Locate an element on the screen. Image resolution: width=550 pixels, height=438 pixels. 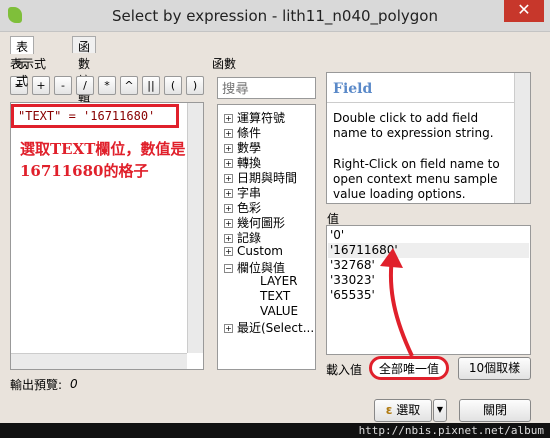
annotation-arrow is located at coordinates (397, 302).